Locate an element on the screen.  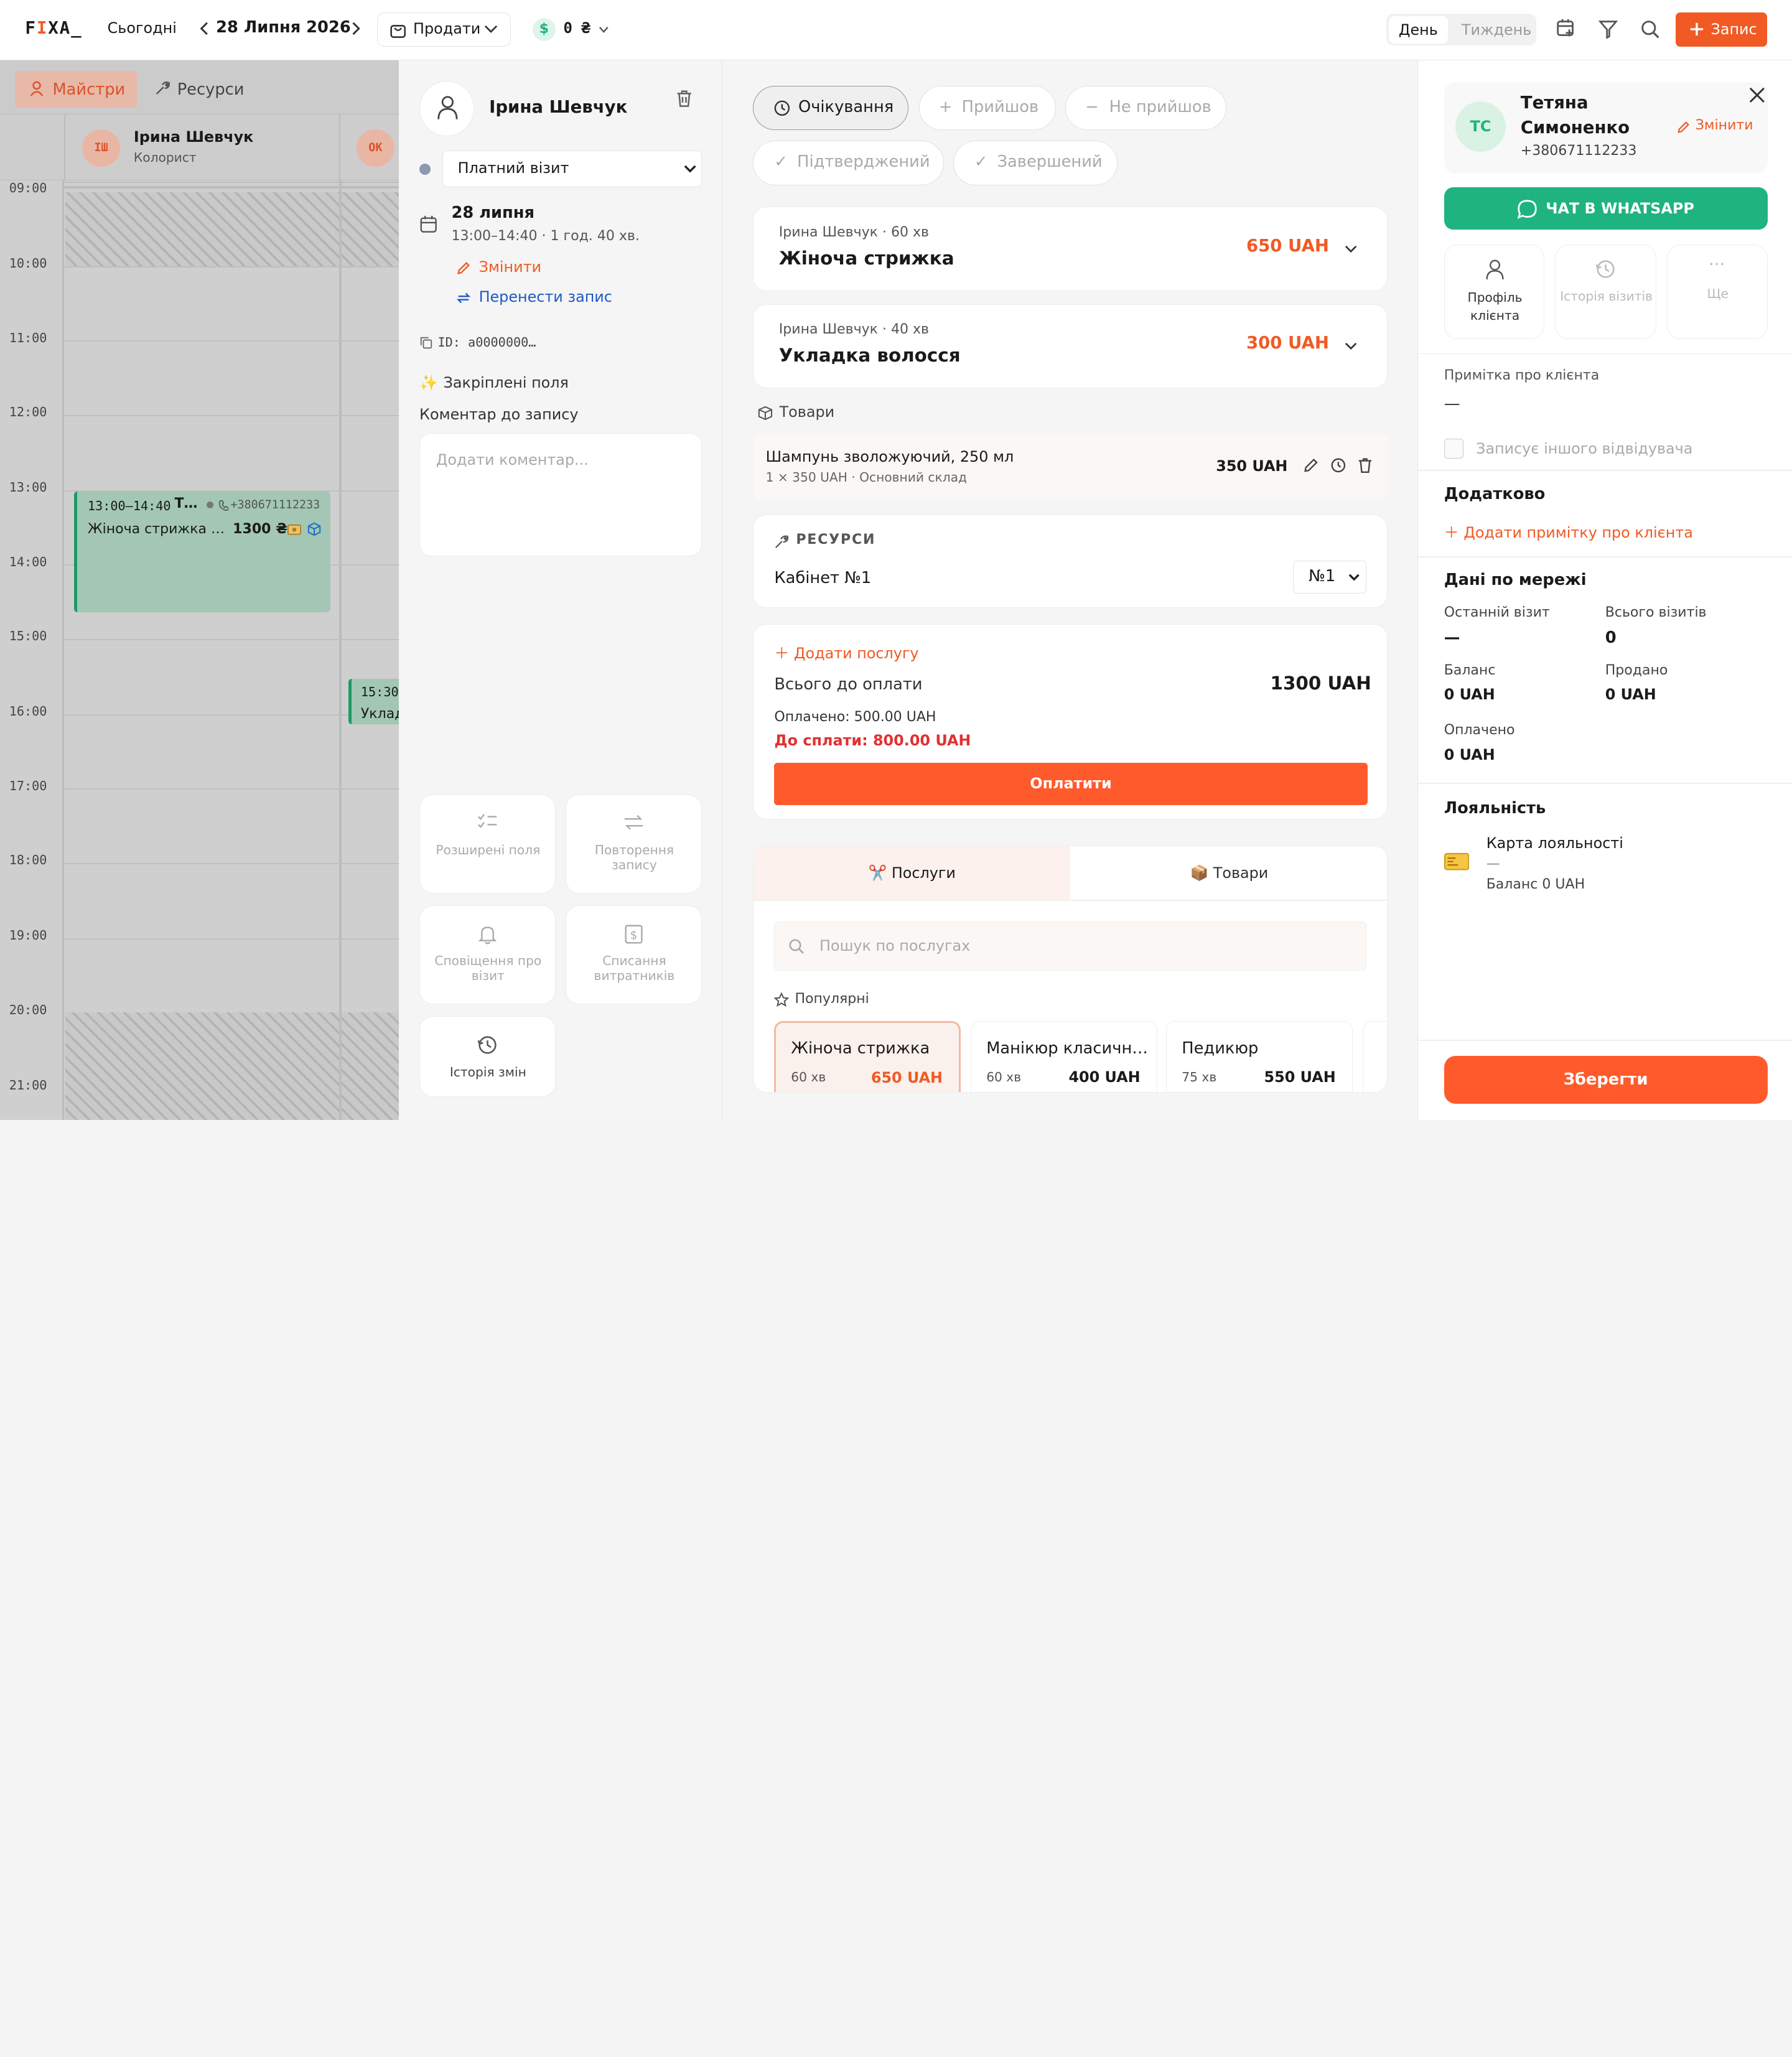
consumables-tile: $ Списання витратників is located at coordinates (634, 955).